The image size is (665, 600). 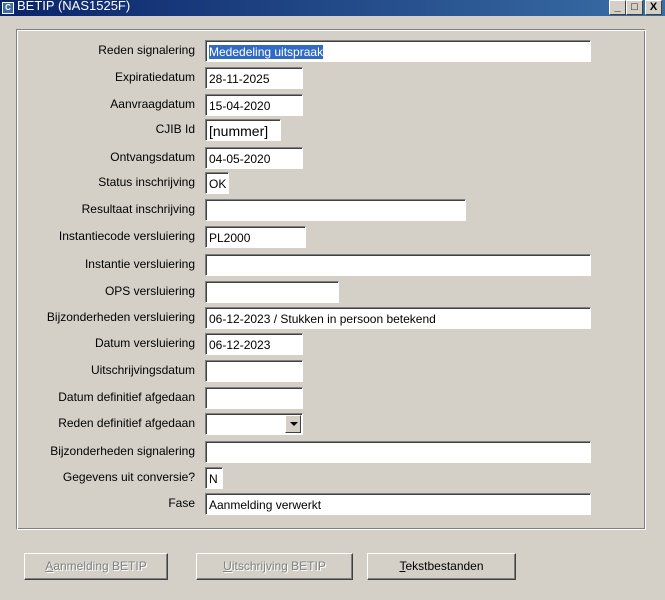 What do you see at coordinates (8, 8) in the screenshot?
I see `app-icon: C` at bounding box center [8, 8].